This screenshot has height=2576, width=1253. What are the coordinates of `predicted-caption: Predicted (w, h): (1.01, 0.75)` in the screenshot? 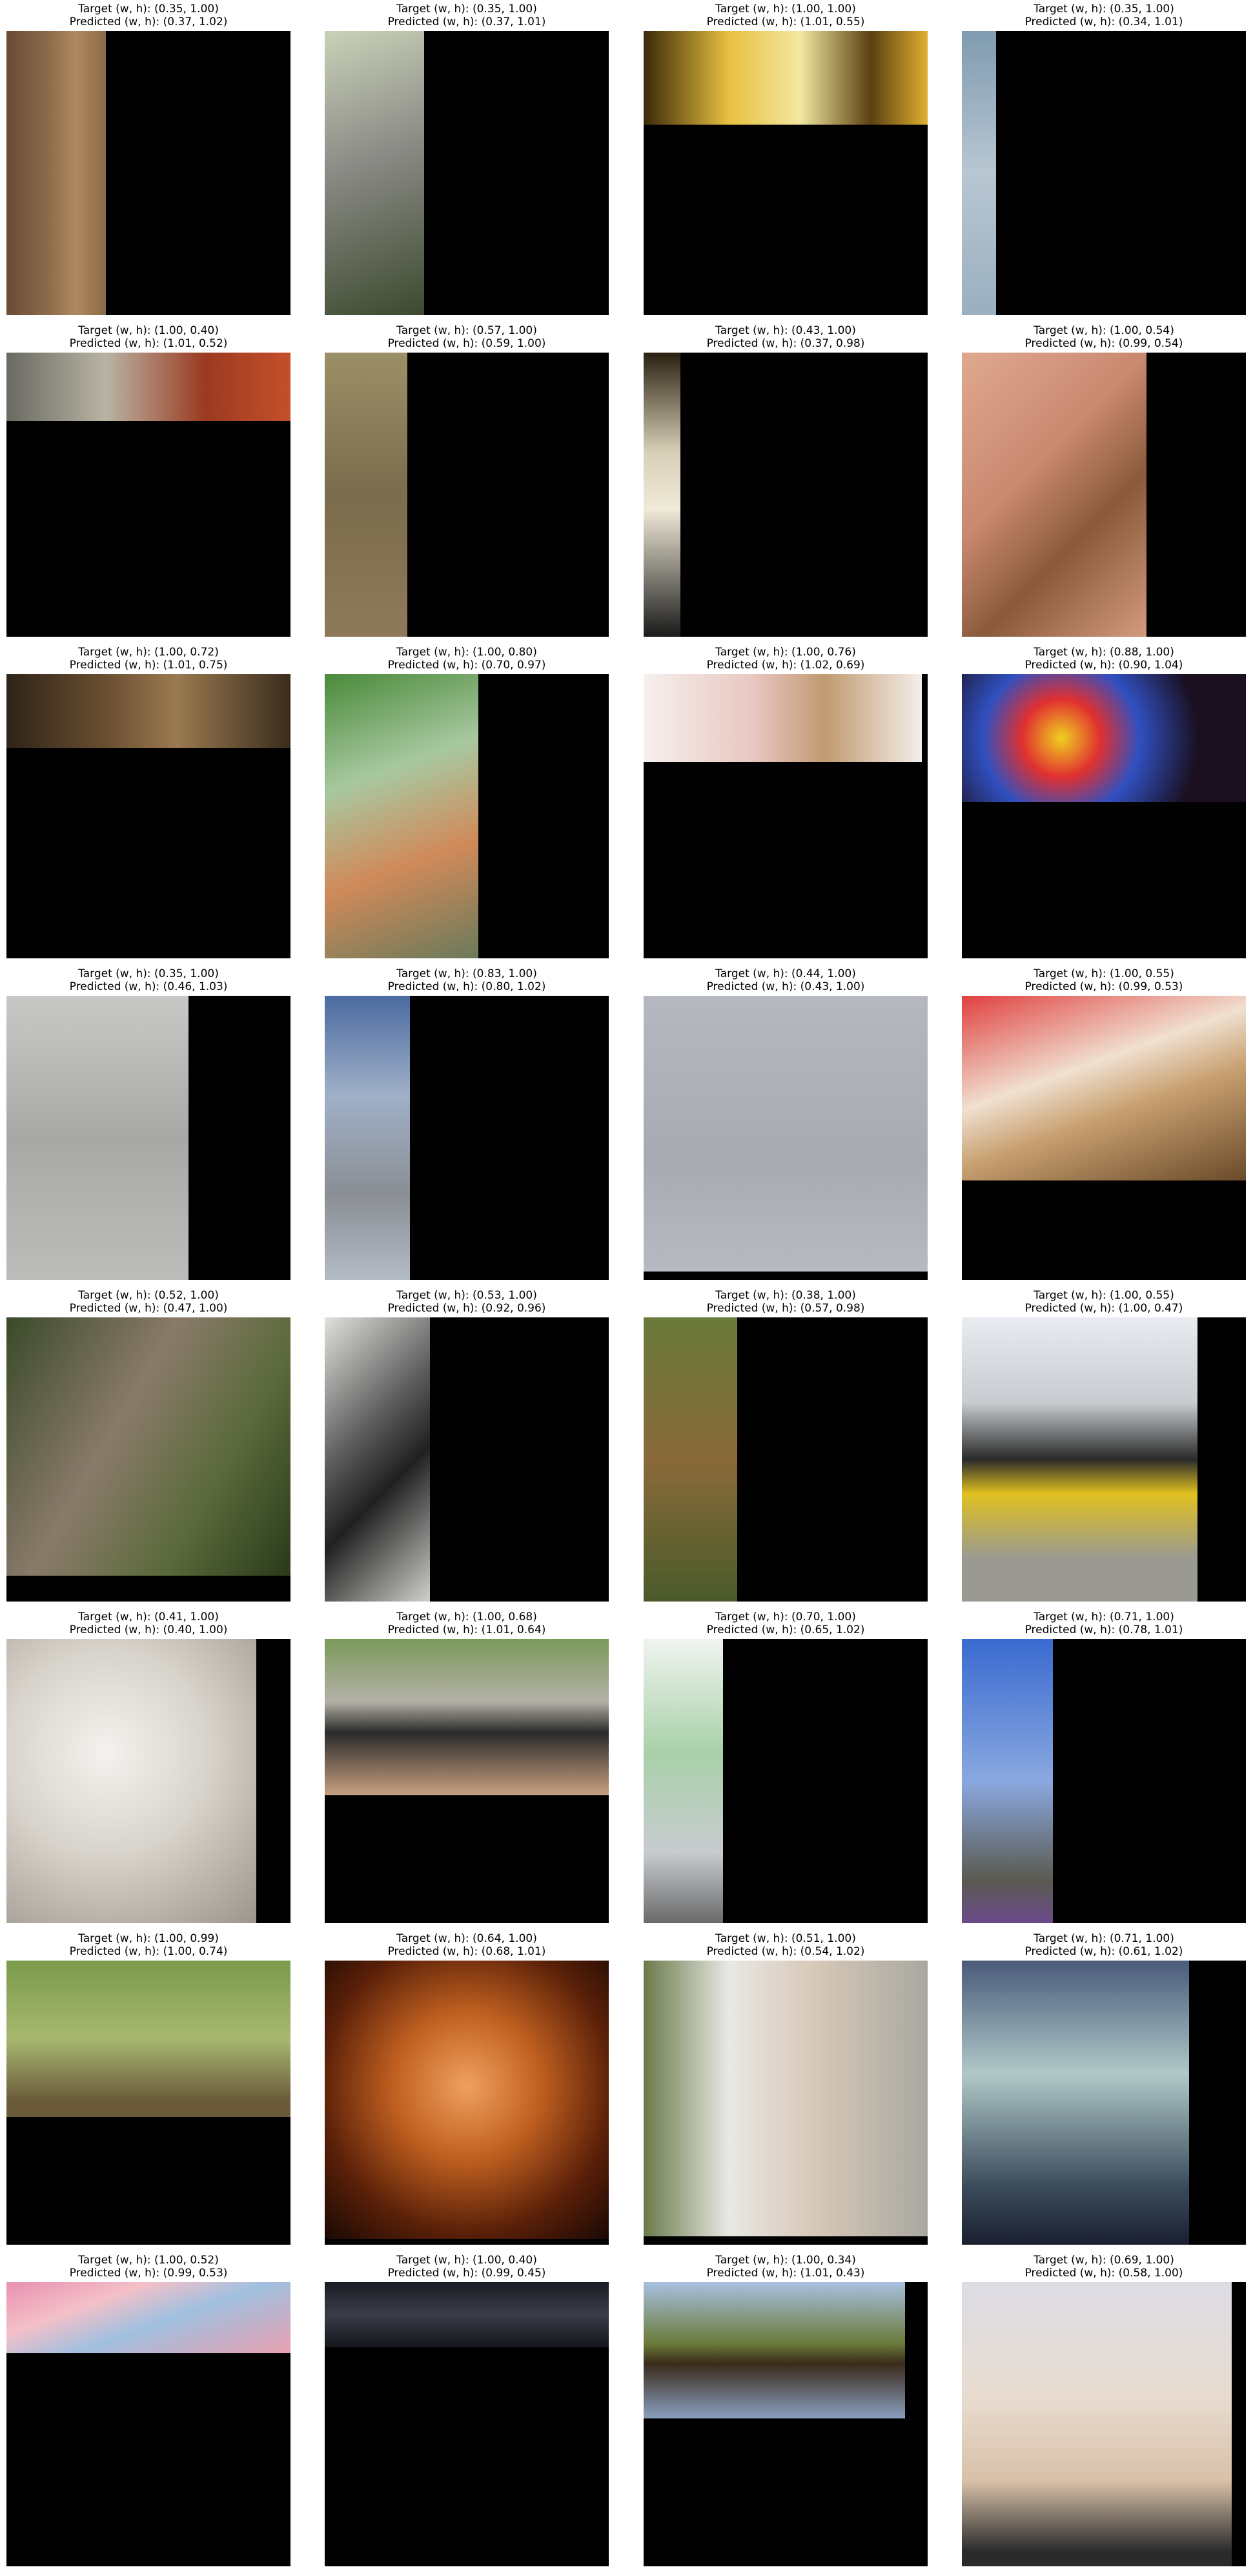 It's located at (148, 665).